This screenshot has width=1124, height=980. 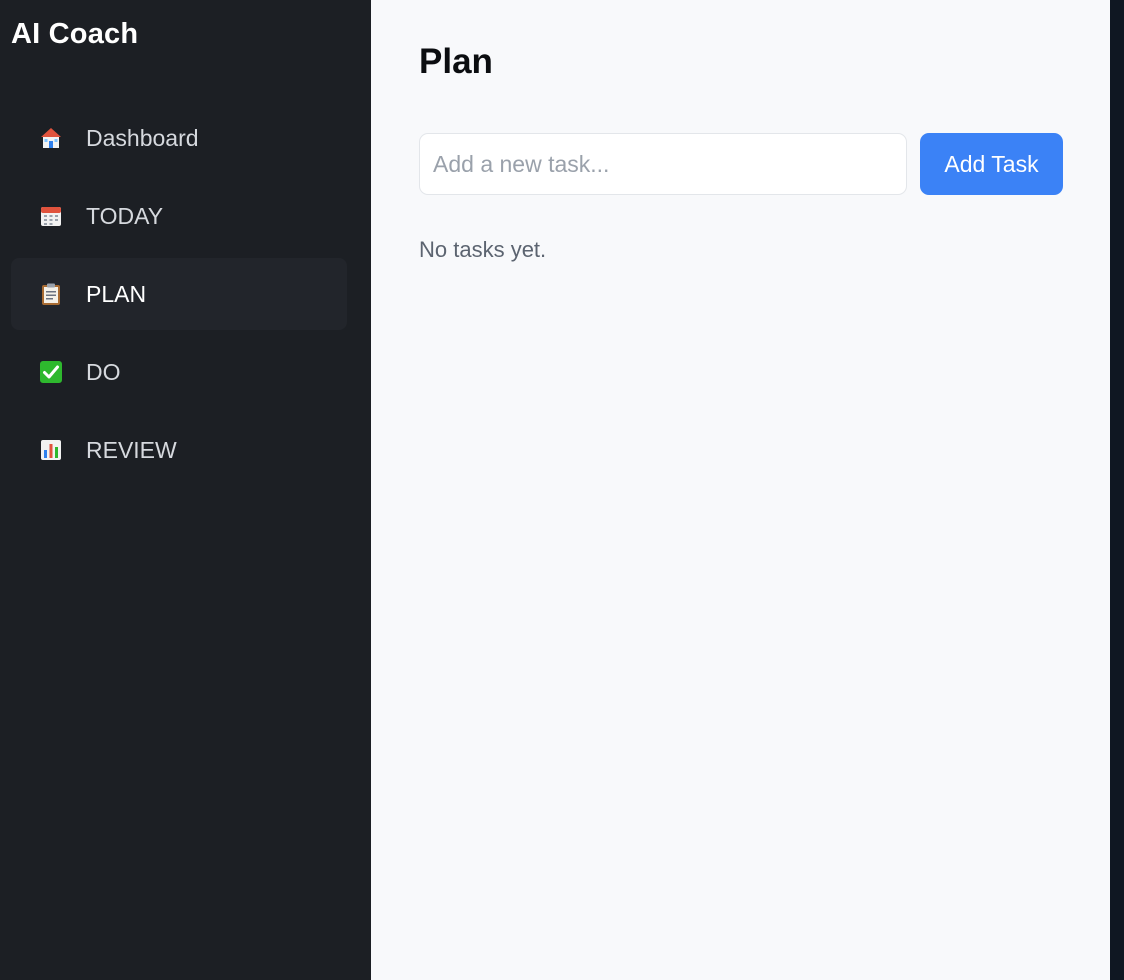 I want to click on house-icon, so click(x=51, y=138).